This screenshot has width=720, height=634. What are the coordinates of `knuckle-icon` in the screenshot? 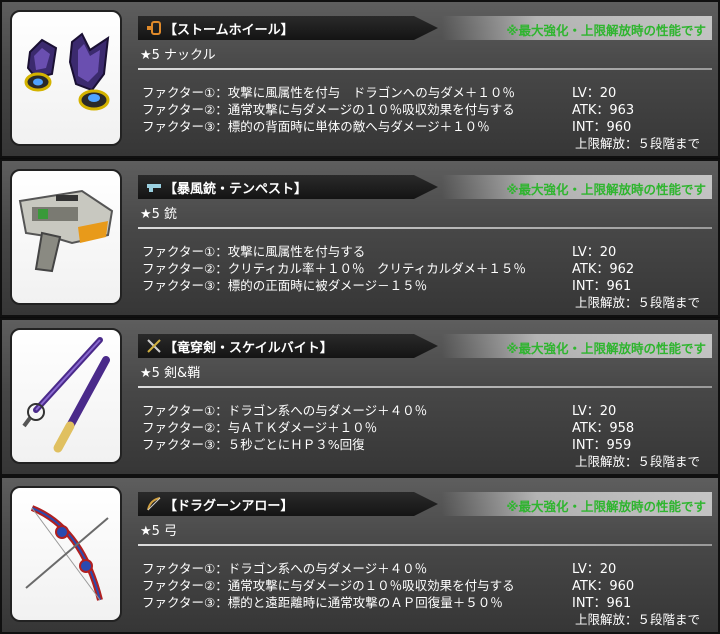 It's located at (154, 28).